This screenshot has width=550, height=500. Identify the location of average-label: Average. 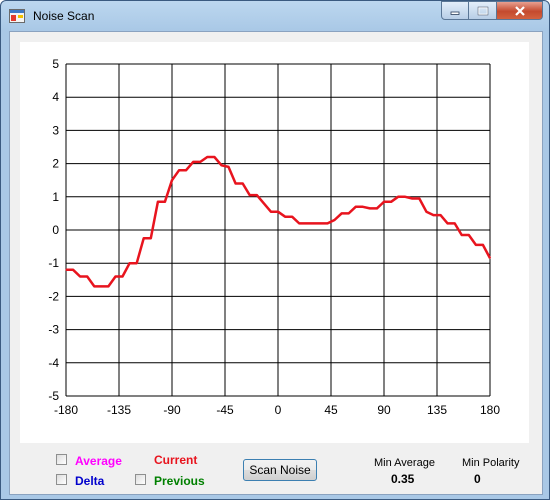
(98, 461).